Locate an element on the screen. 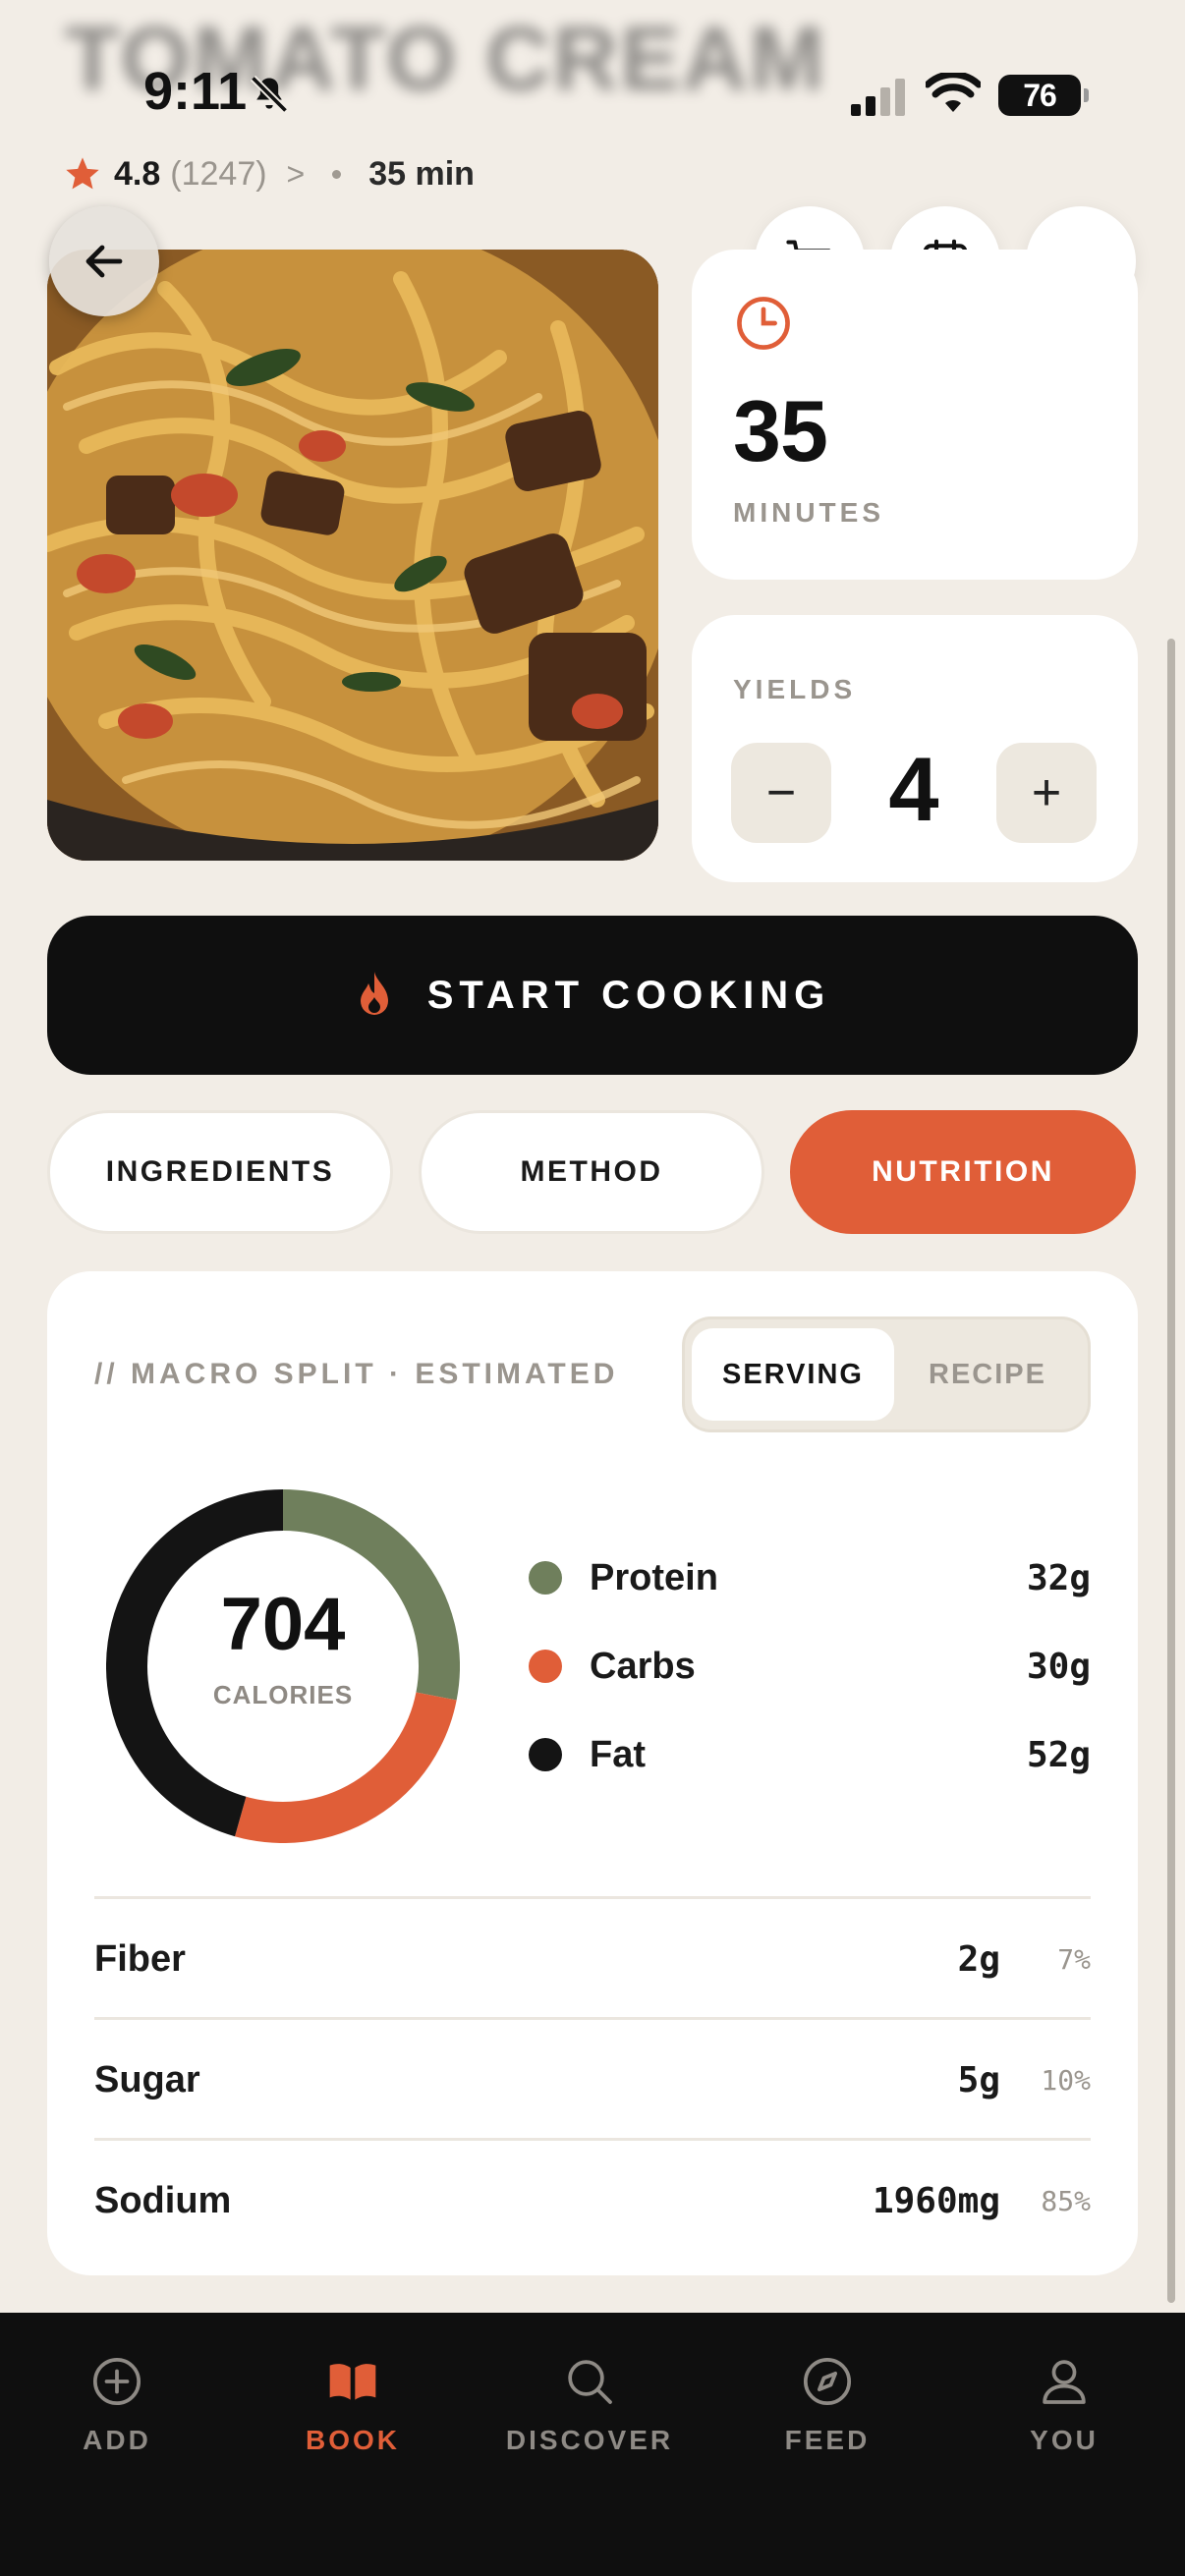 This screenshot has width=1185, height=2576. person-icon is located at coordinates (1065, 2382).